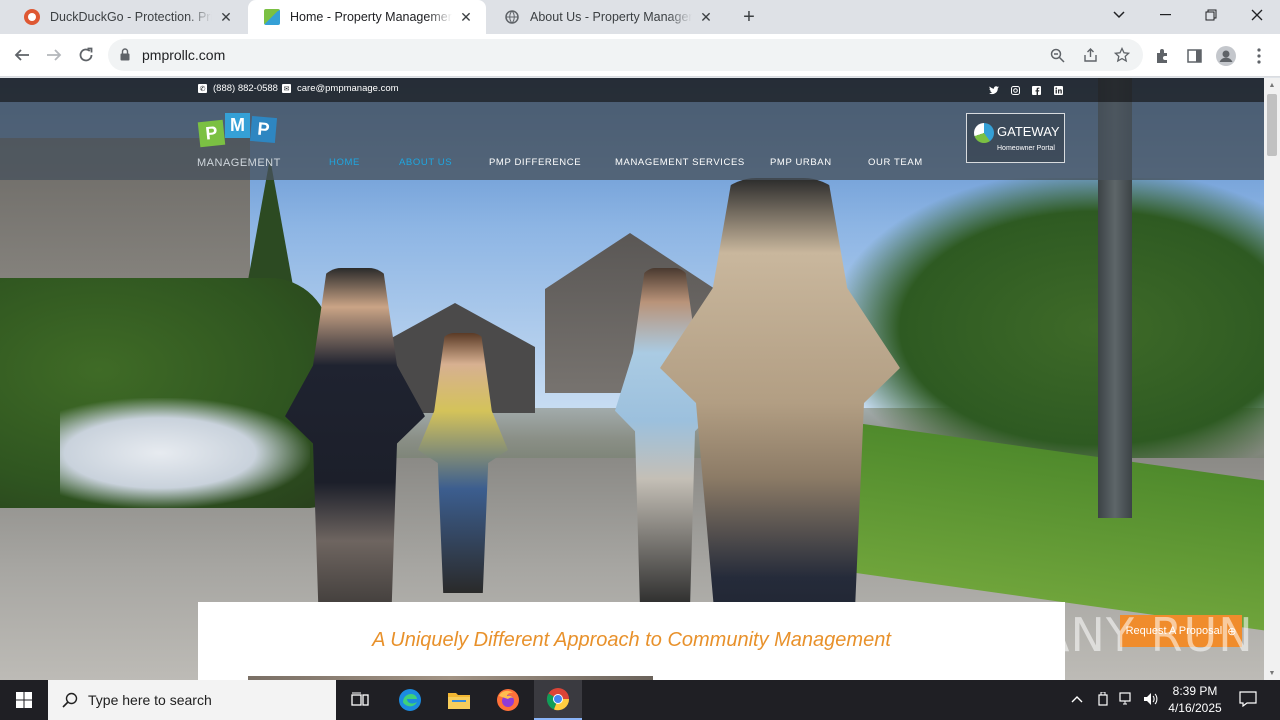  What do you see at coordinates (245, 88) in the screenshot?
I see `phone-number: (888) 882-0588` at bounding box center [245, 88].